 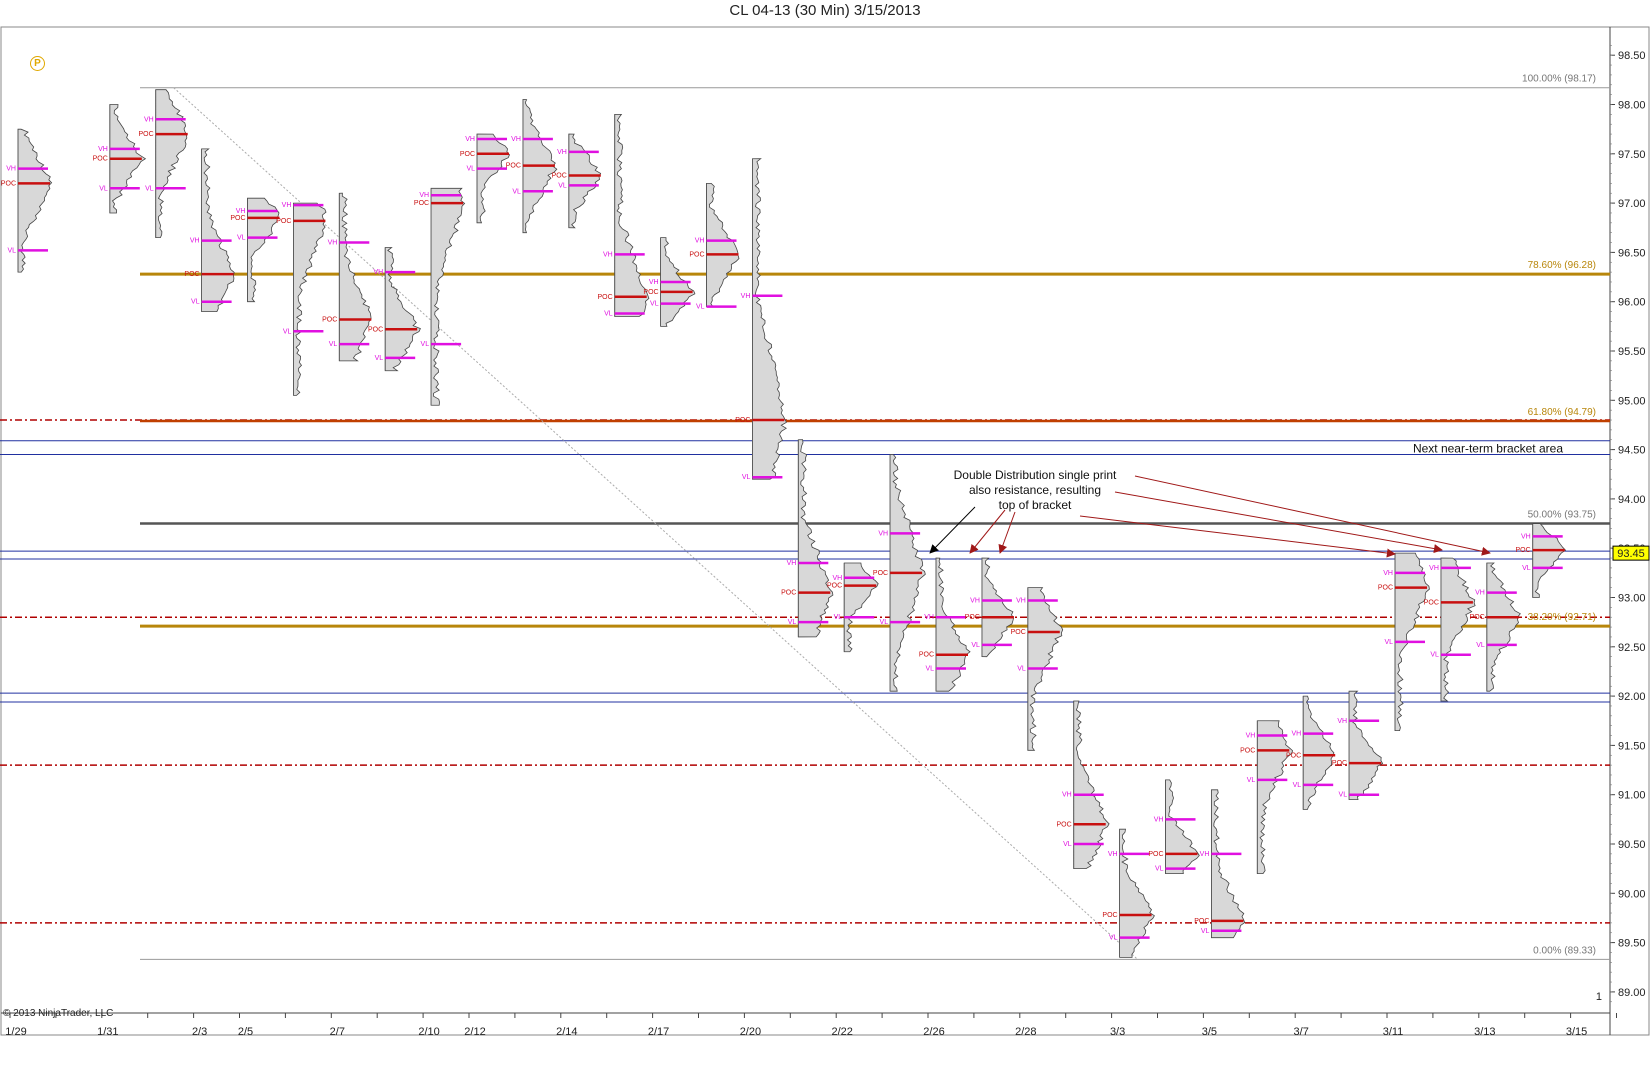 What do you see at coordinates (1632, 106) in the screenshot?
I see `y-tick-label: 98.00` at bounding box center [1632, 106].